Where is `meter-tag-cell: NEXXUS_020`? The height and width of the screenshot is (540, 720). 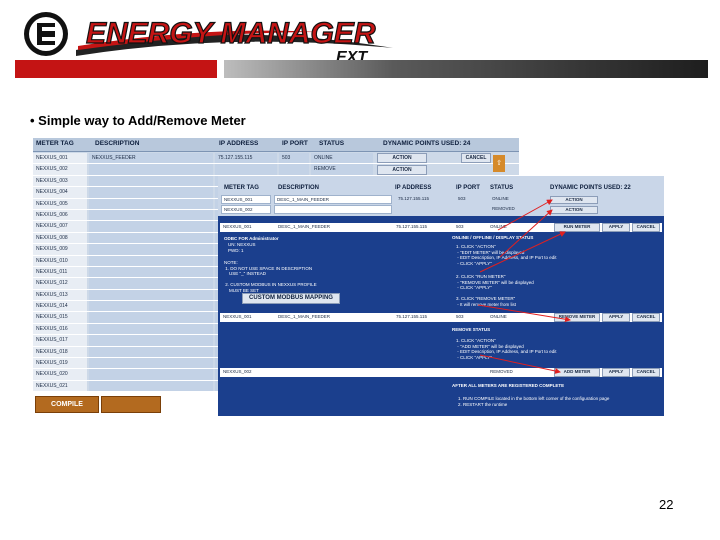
meter-tag-cell: NEXXUS_020 is located at coordinates (60, 374).